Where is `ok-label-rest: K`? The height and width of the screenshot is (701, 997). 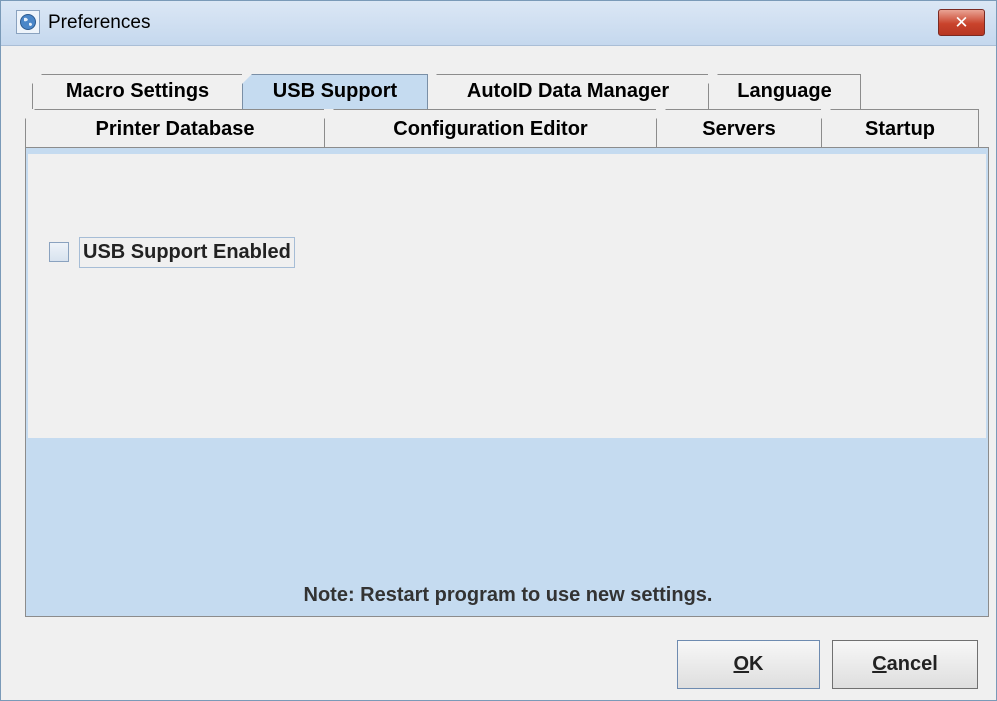
ok-label-rest: K is located at coordinates (756, 664).